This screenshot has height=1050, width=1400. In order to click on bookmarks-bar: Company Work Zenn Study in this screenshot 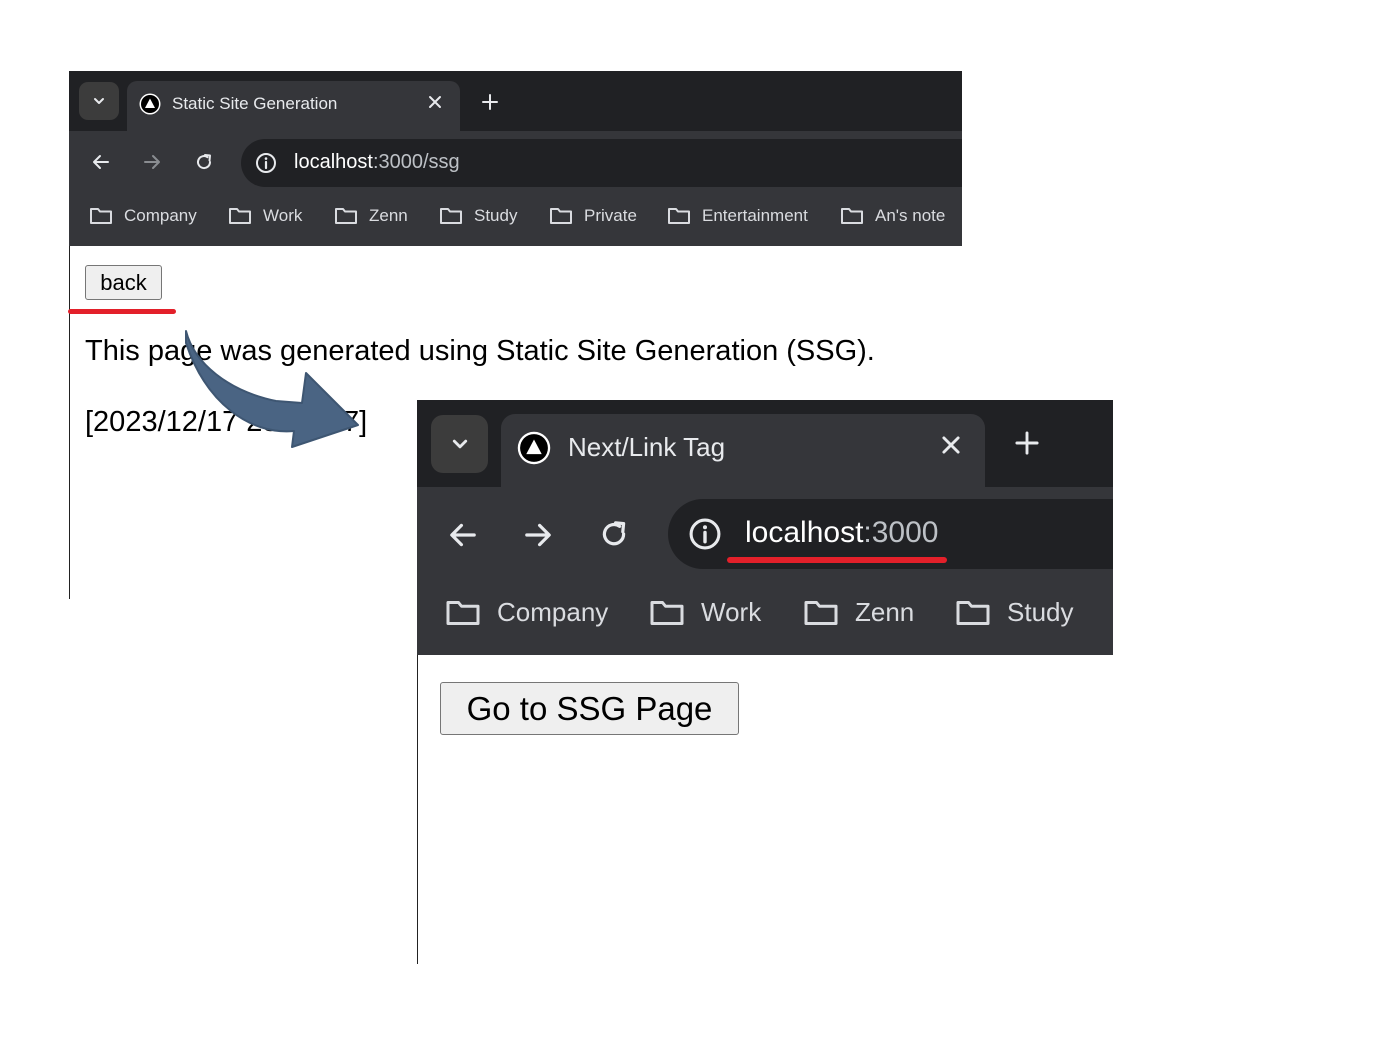, I will do `click(765, 612)`.